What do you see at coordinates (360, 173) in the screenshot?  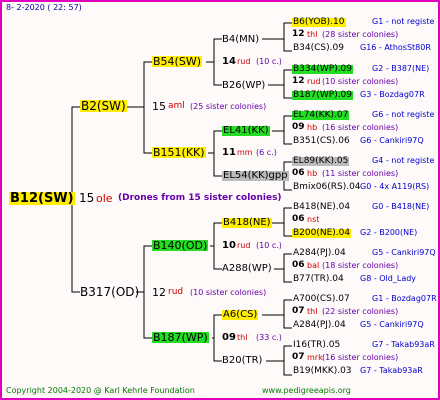 I see `gen3-note: (11 sister colonies)` at bounding box center [360, 173].